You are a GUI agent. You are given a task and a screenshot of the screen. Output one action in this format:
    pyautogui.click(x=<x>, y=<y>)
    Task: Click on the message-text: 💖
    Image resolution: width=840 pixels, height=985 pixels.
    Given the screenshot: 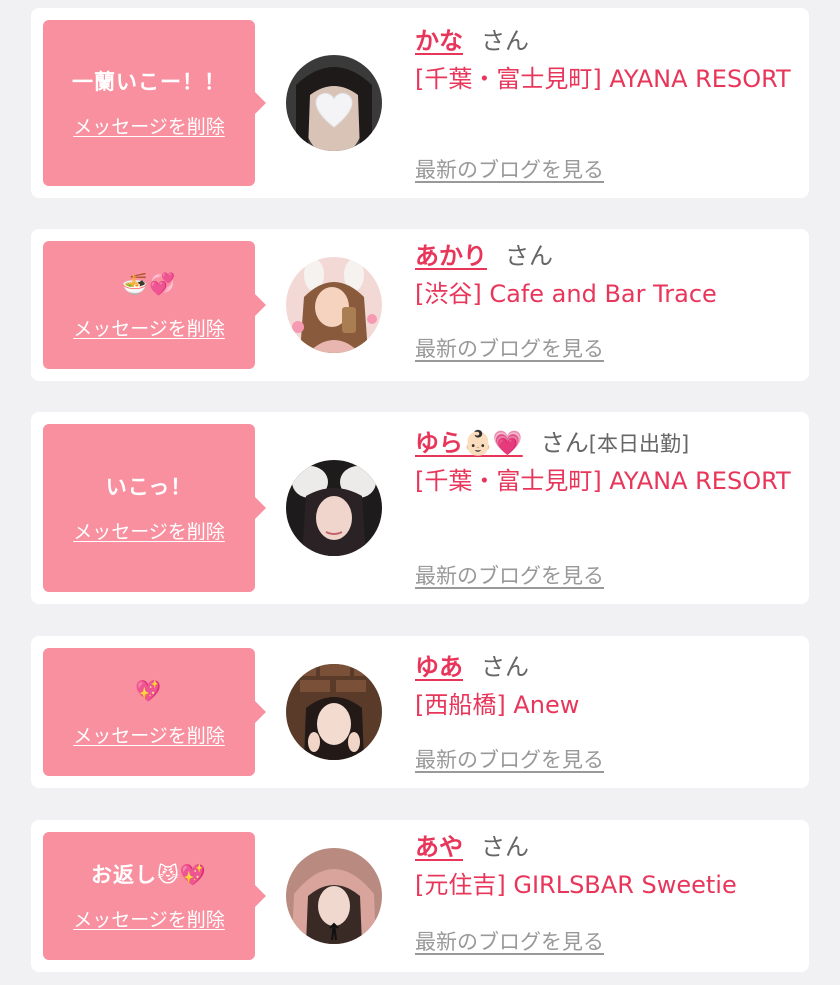 What is the action you would take?
    pyautogui.click(x=149, y=690)
    